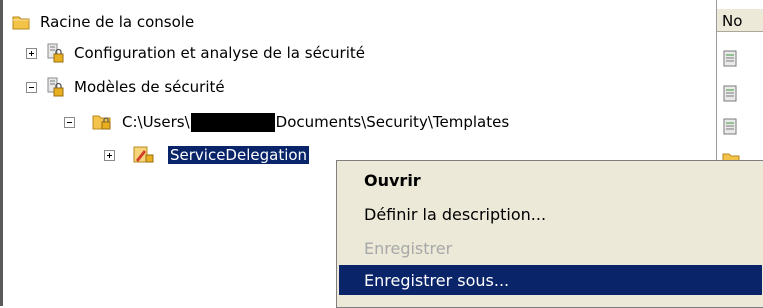 The width and height of the screenshot is (763, 308). What do you see at coordinates (55, 87) in the screenshot?
I see `security-templates-icon` at bounding box center [55, 87].